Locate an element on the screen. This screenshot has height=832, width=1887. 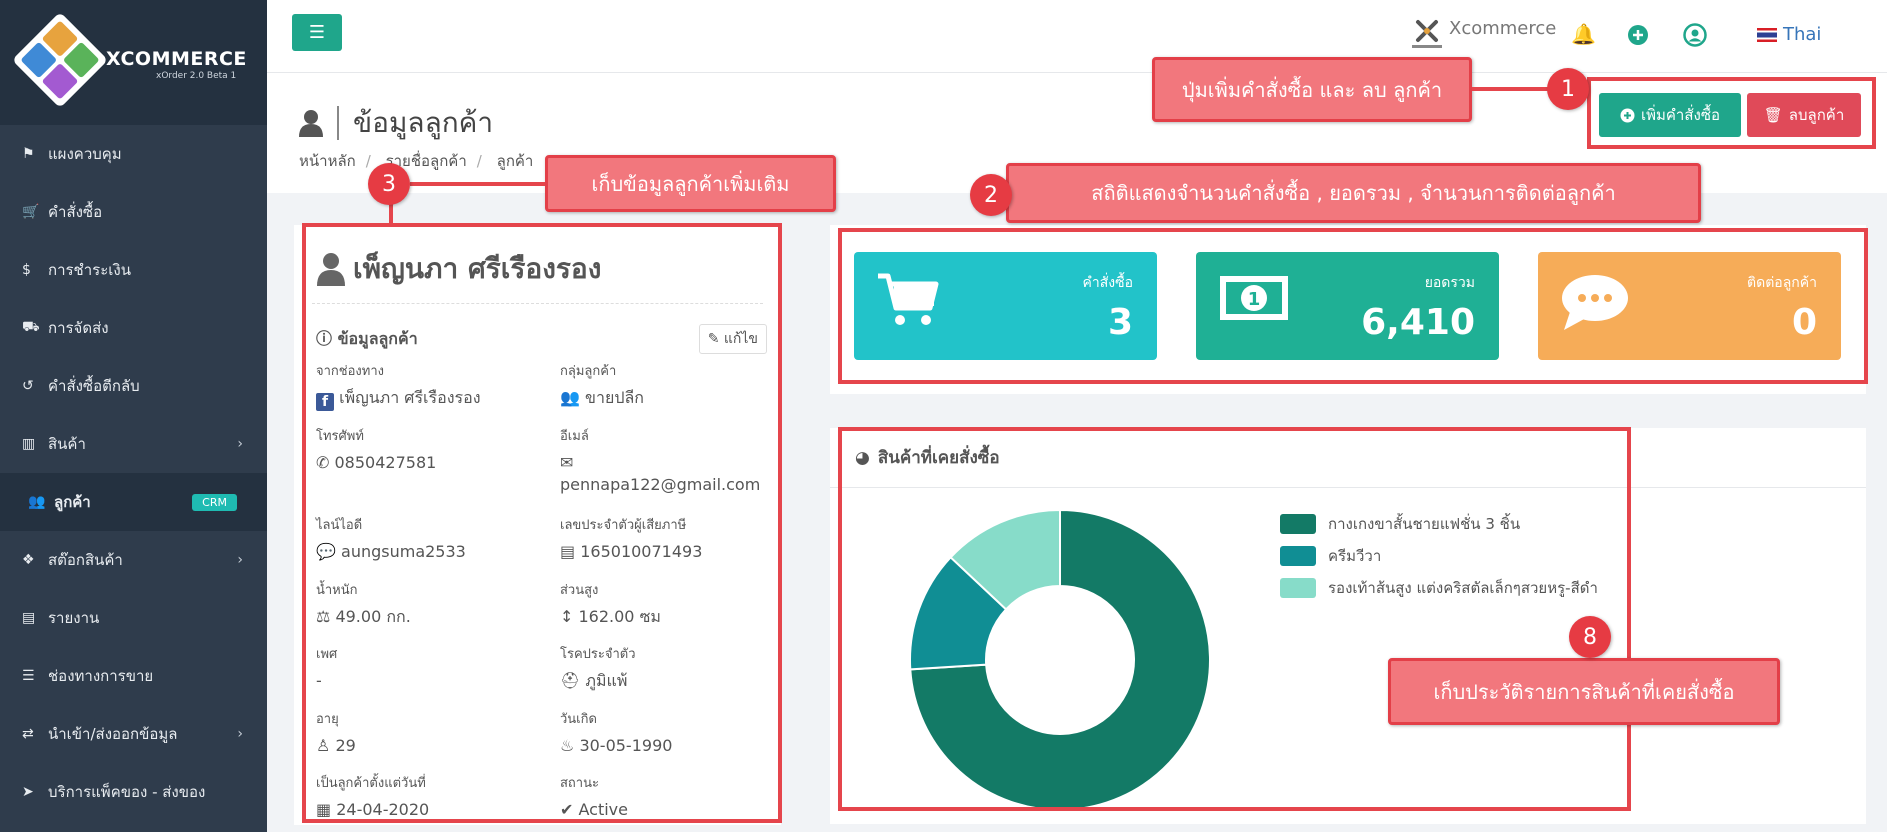
sidebar-item-customers: 👥 ลูกค้า CRM is located at coordinates (133, 502).